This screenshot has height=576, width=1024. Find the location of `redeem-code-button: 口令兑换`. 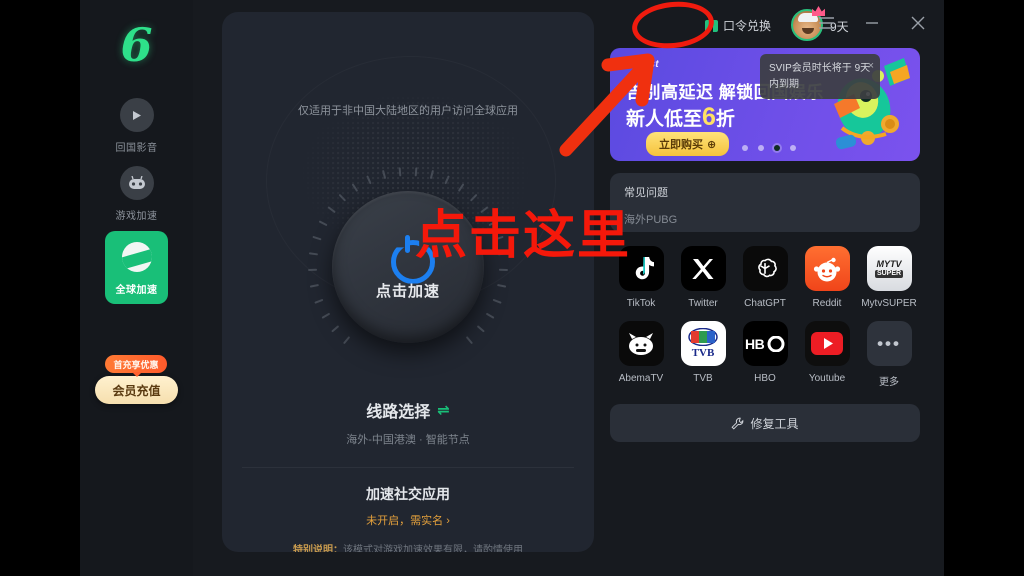

redeem-code-button: 口令兑换 is located at coordinates (738, 25).